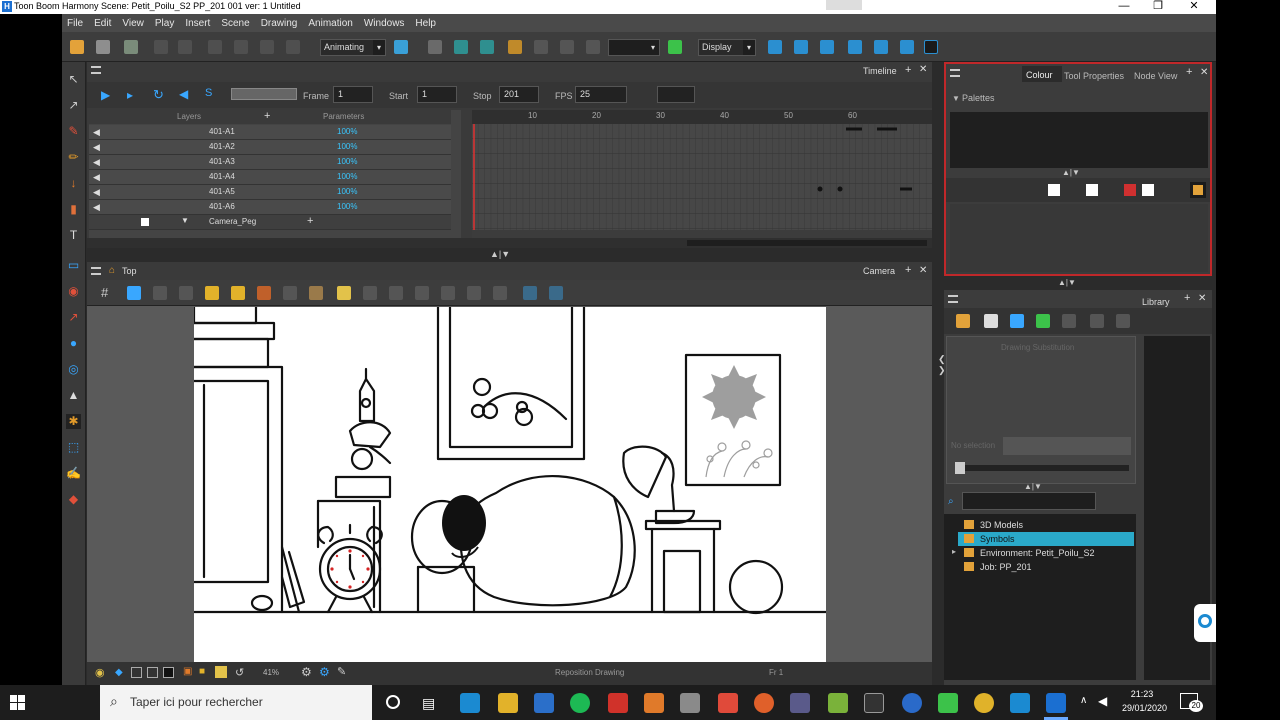 Image resolution: width=1280 pixels, height=720 pixels. What do you see at coordinates (807, 243) in the screenshot?
I see `scroll-thumb` at bounding box center [807, 243].